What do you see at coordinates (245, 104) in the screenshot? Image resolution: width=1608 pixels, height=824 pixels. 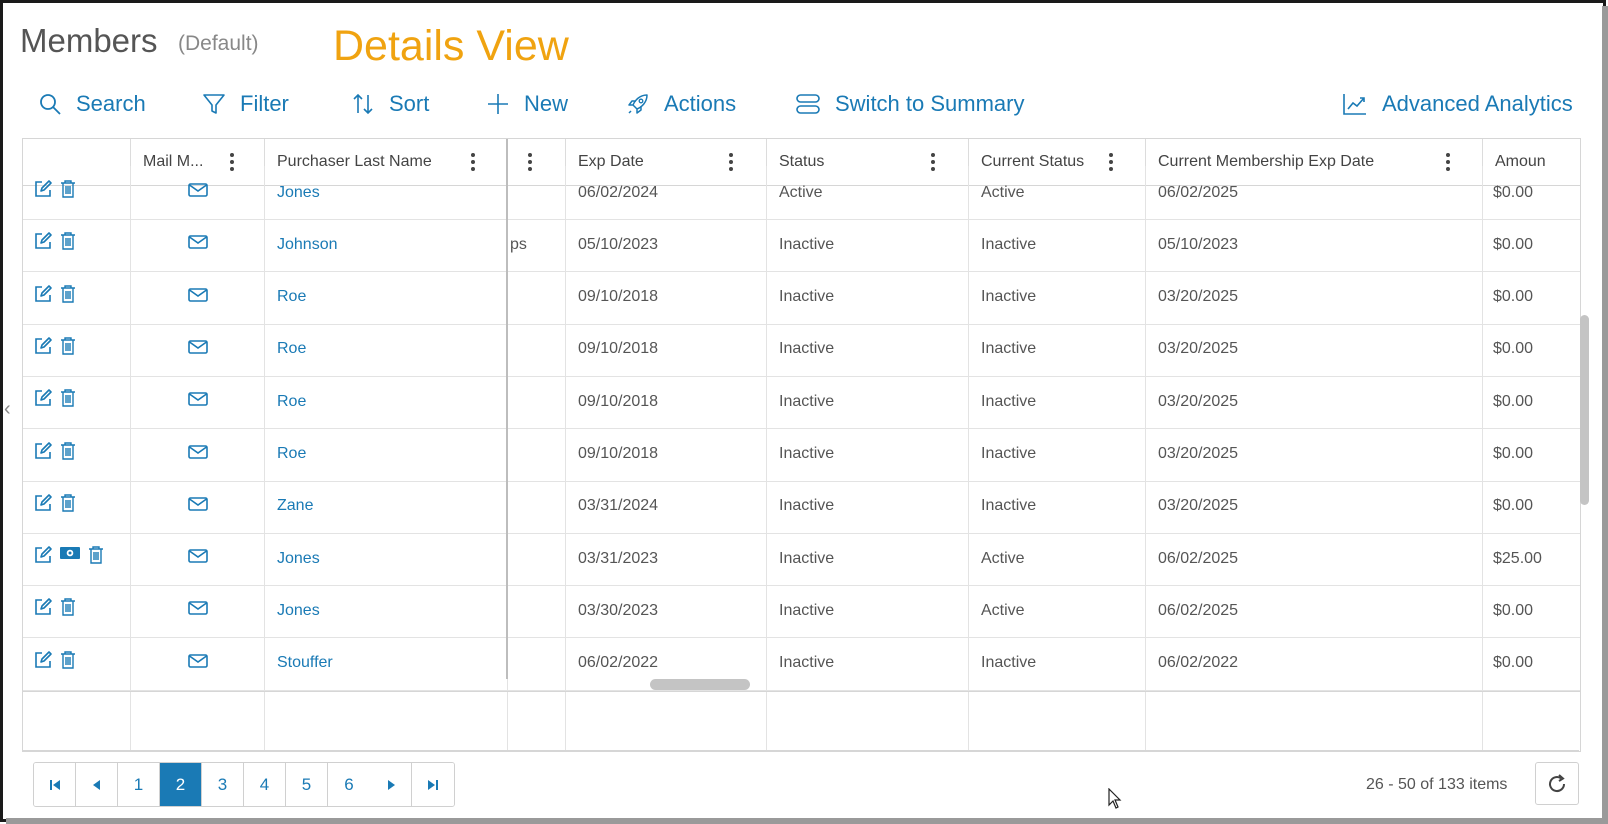 I see `filter-button: Filter` at bounding box center [245, 104].